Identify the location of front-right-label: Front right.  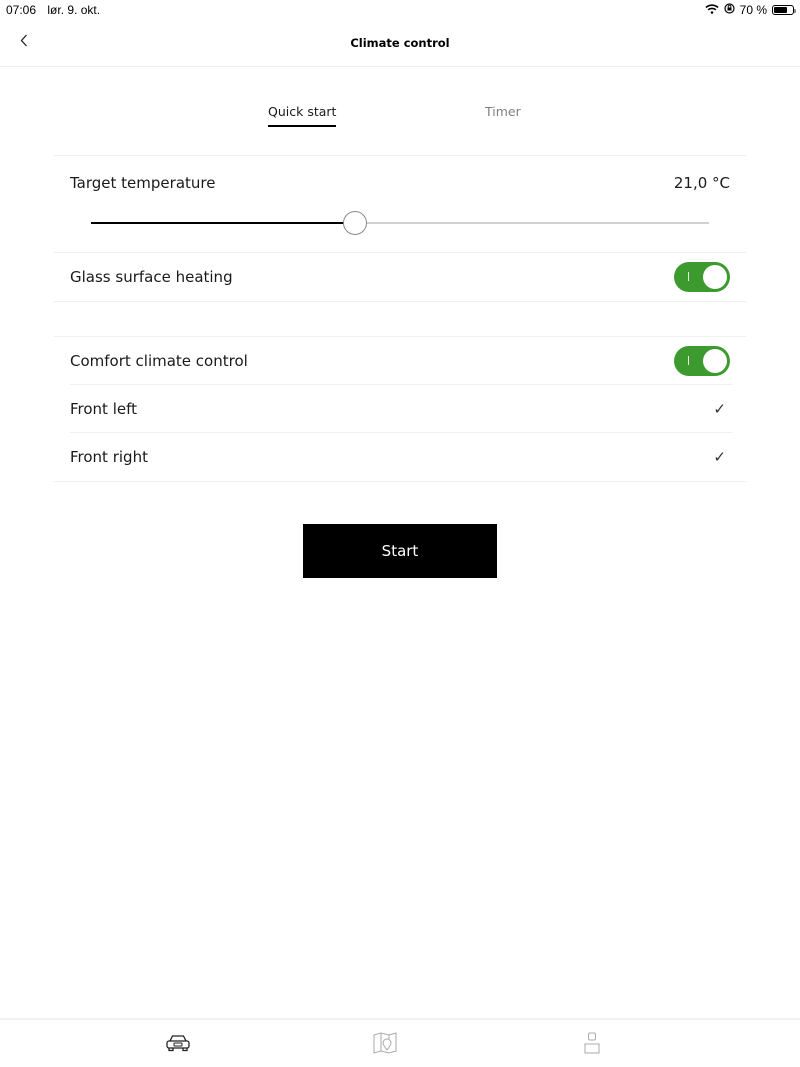
(109, 457).